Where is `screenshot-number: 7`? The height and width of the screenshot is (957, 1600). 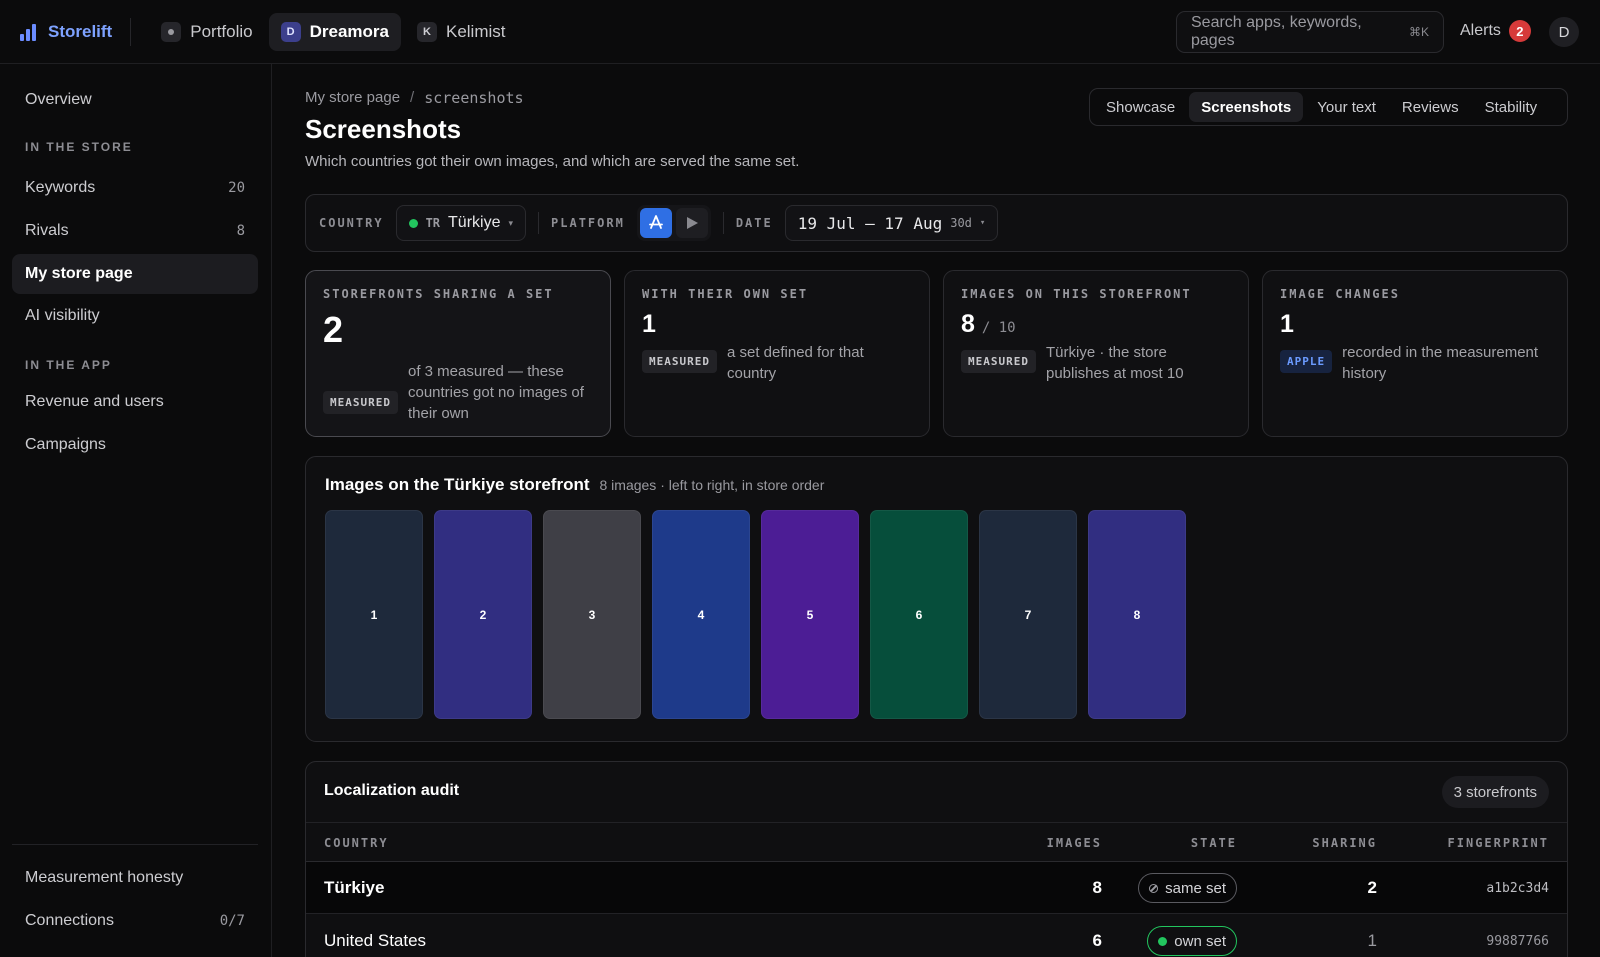 screenshot-number: 7 is located at coordinates (1028, 614).